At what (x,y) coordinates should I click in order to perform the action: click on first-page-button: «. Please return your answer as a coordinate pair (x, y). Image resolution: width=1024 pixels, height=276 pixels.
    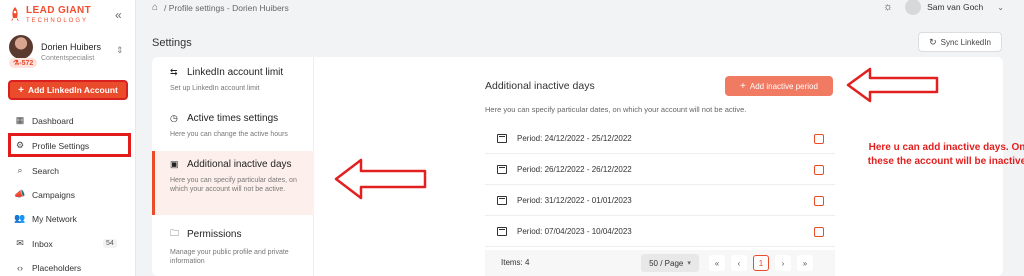
    Looking at the image, I should click on (717, 263).